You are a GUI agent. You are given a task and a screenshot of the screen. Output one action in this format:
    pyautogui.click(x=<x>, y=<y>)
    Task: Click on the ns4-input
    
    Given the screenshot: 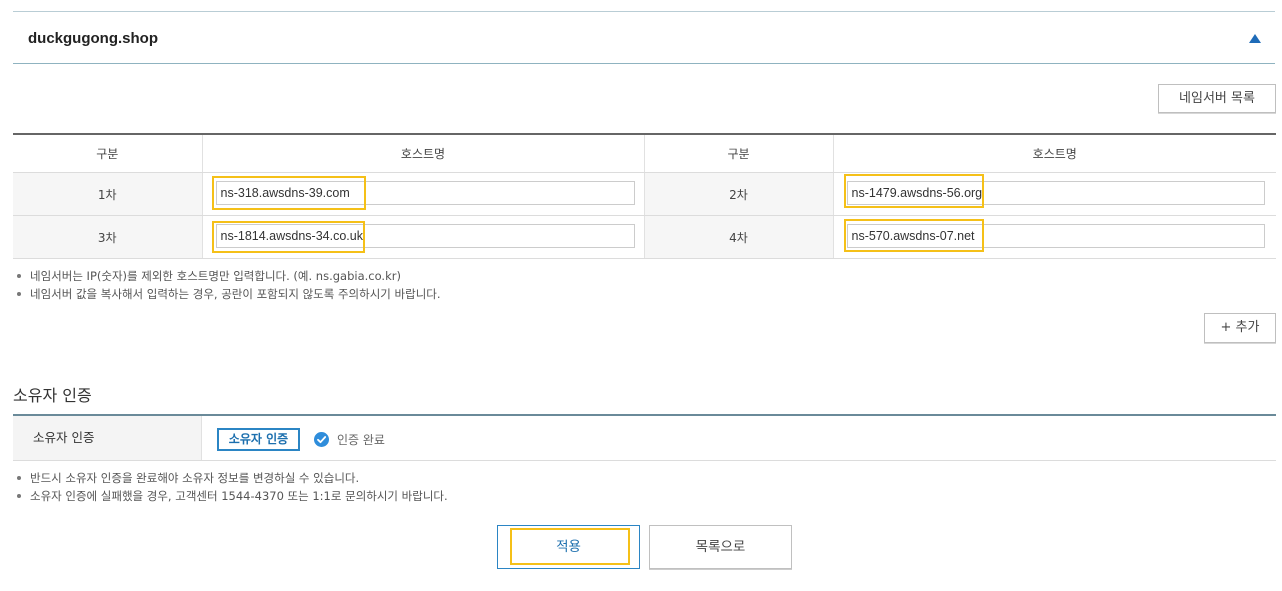 What is the action you would take?
    pyautogui.click(x=1055, y=236)
    